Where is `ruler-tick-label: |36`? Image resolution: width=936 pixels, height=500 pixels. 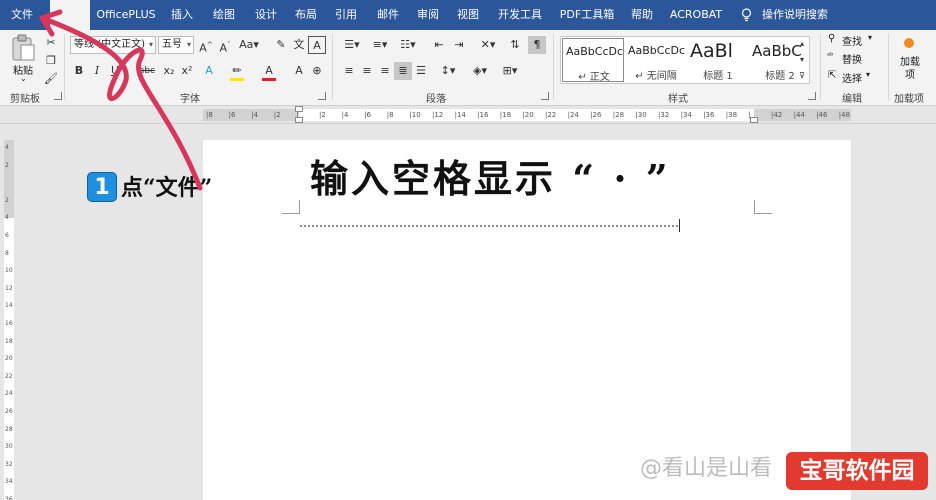 ruler-tick-label: |36 is located at coordinates (709, 115).